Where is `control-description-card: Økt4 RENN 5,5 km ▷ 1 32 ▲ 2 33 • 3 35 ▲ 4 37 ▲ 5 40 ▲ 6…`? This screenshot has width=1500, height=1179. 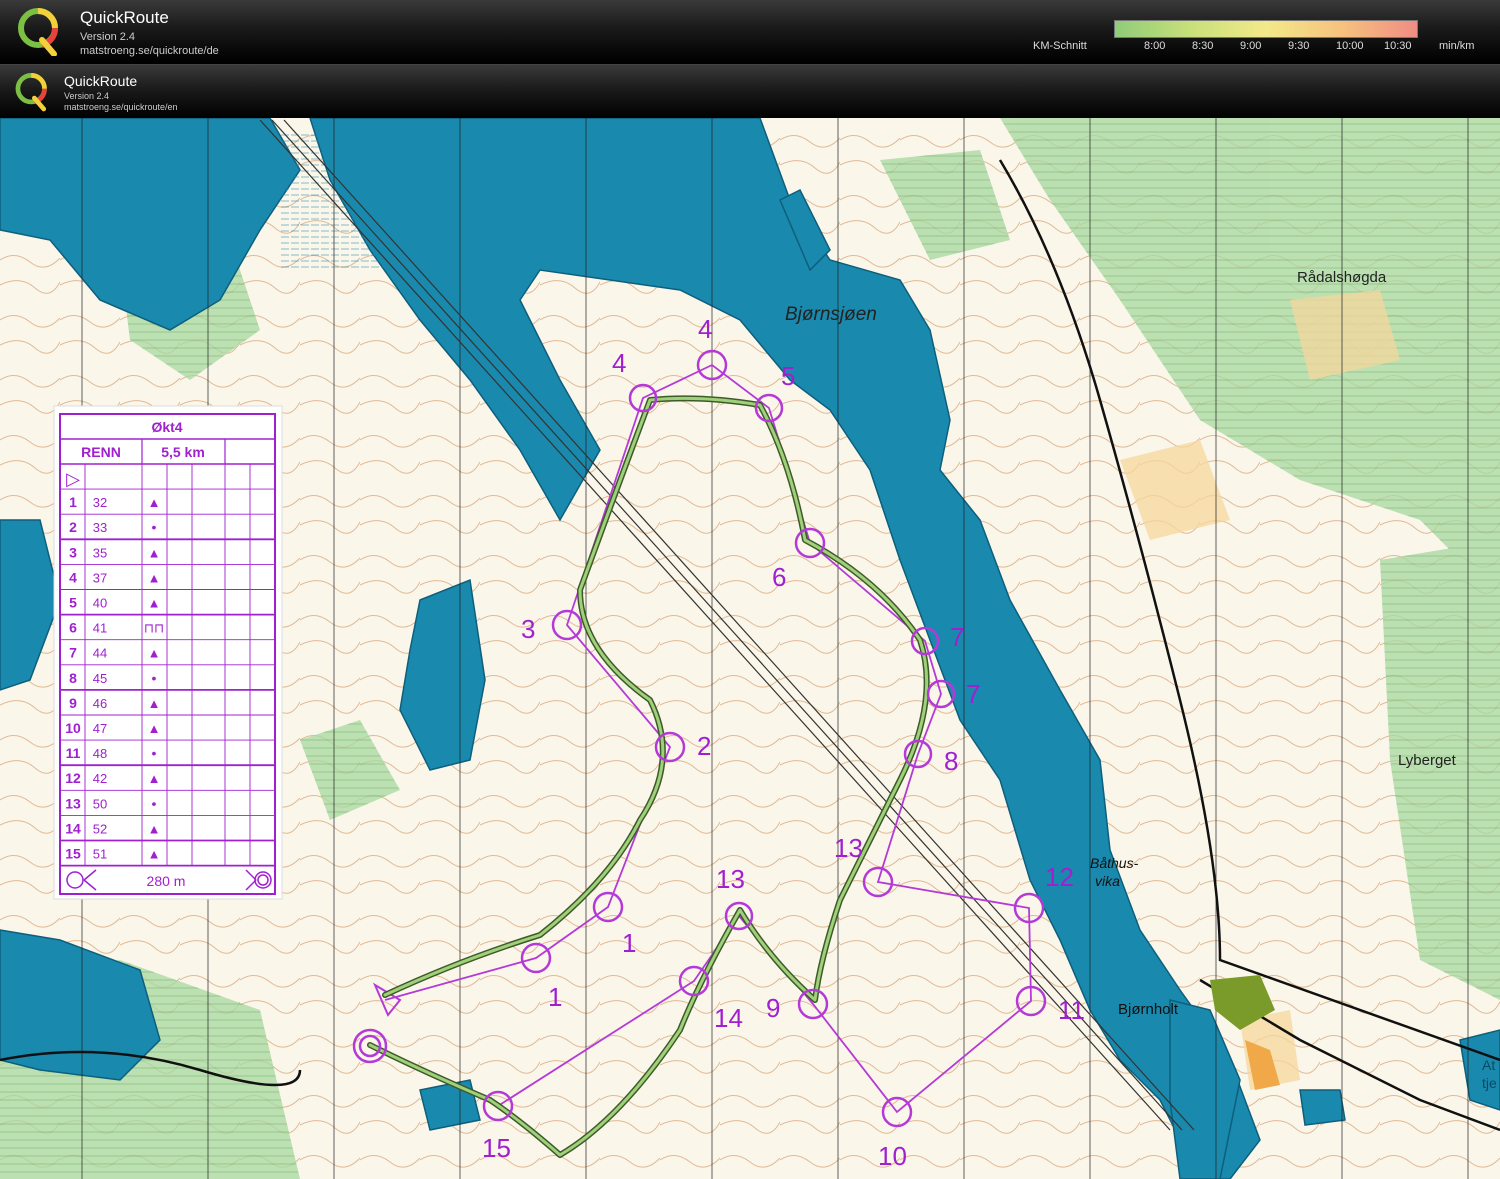 control-description-card: Økt4 RENN 5,5 km ▷ 1 32 ▲ 2 33 • 3 35 ▲ 4 37 ▲ 5 40 ▲ 6… is located at coordinates (168, 652).